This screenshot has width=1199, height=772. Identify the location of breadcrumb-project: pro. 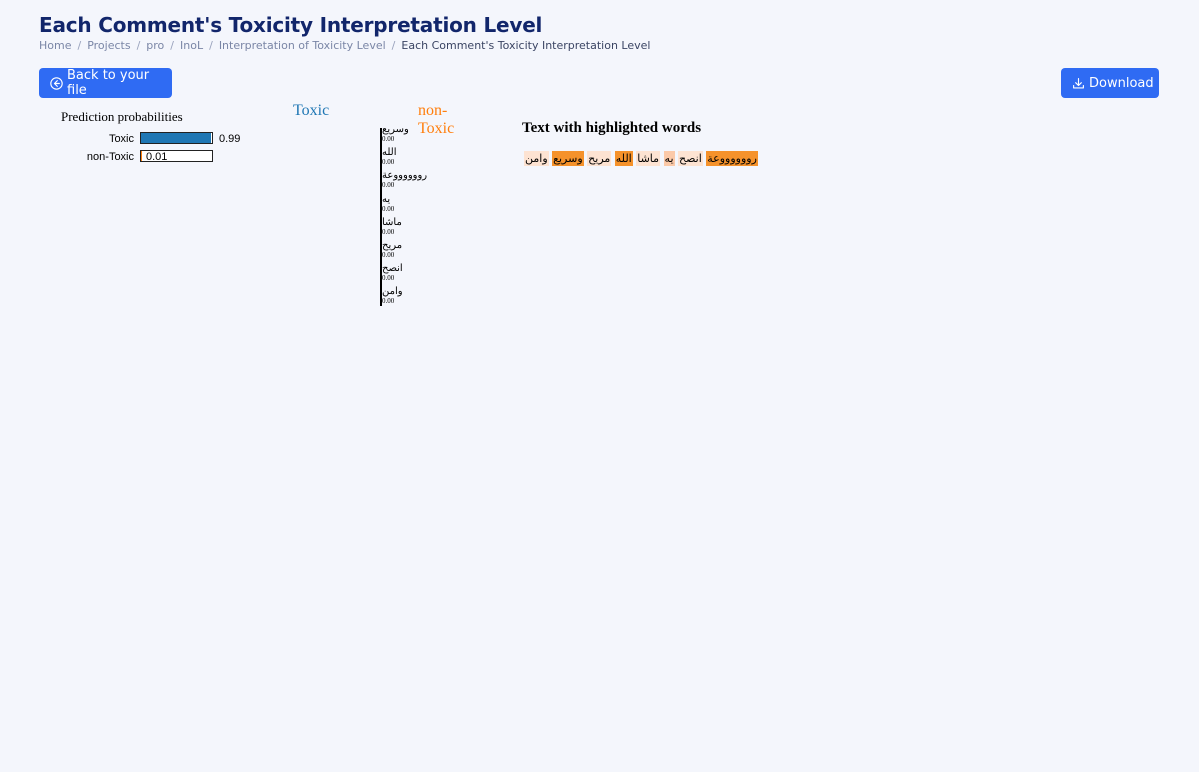
(155, 45).